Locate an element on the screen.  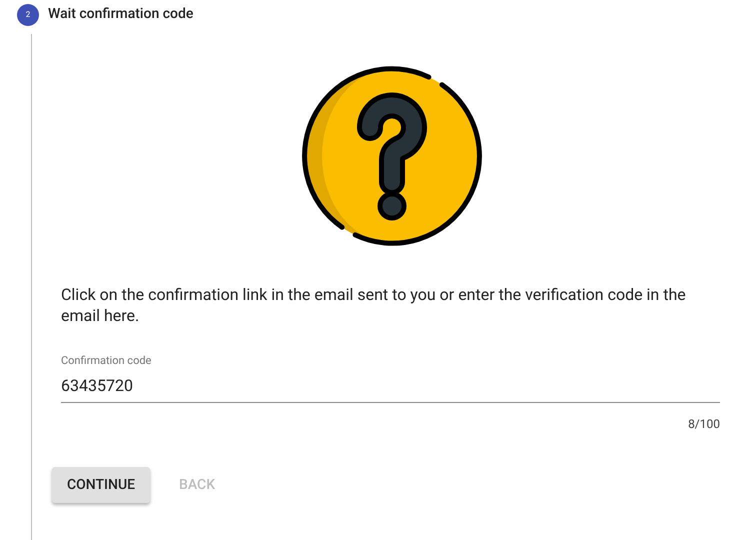
instruction-text: Click on the confirmation link in the email sent to you or enter the verification code in the email here. is located at coordinates (374, 305).